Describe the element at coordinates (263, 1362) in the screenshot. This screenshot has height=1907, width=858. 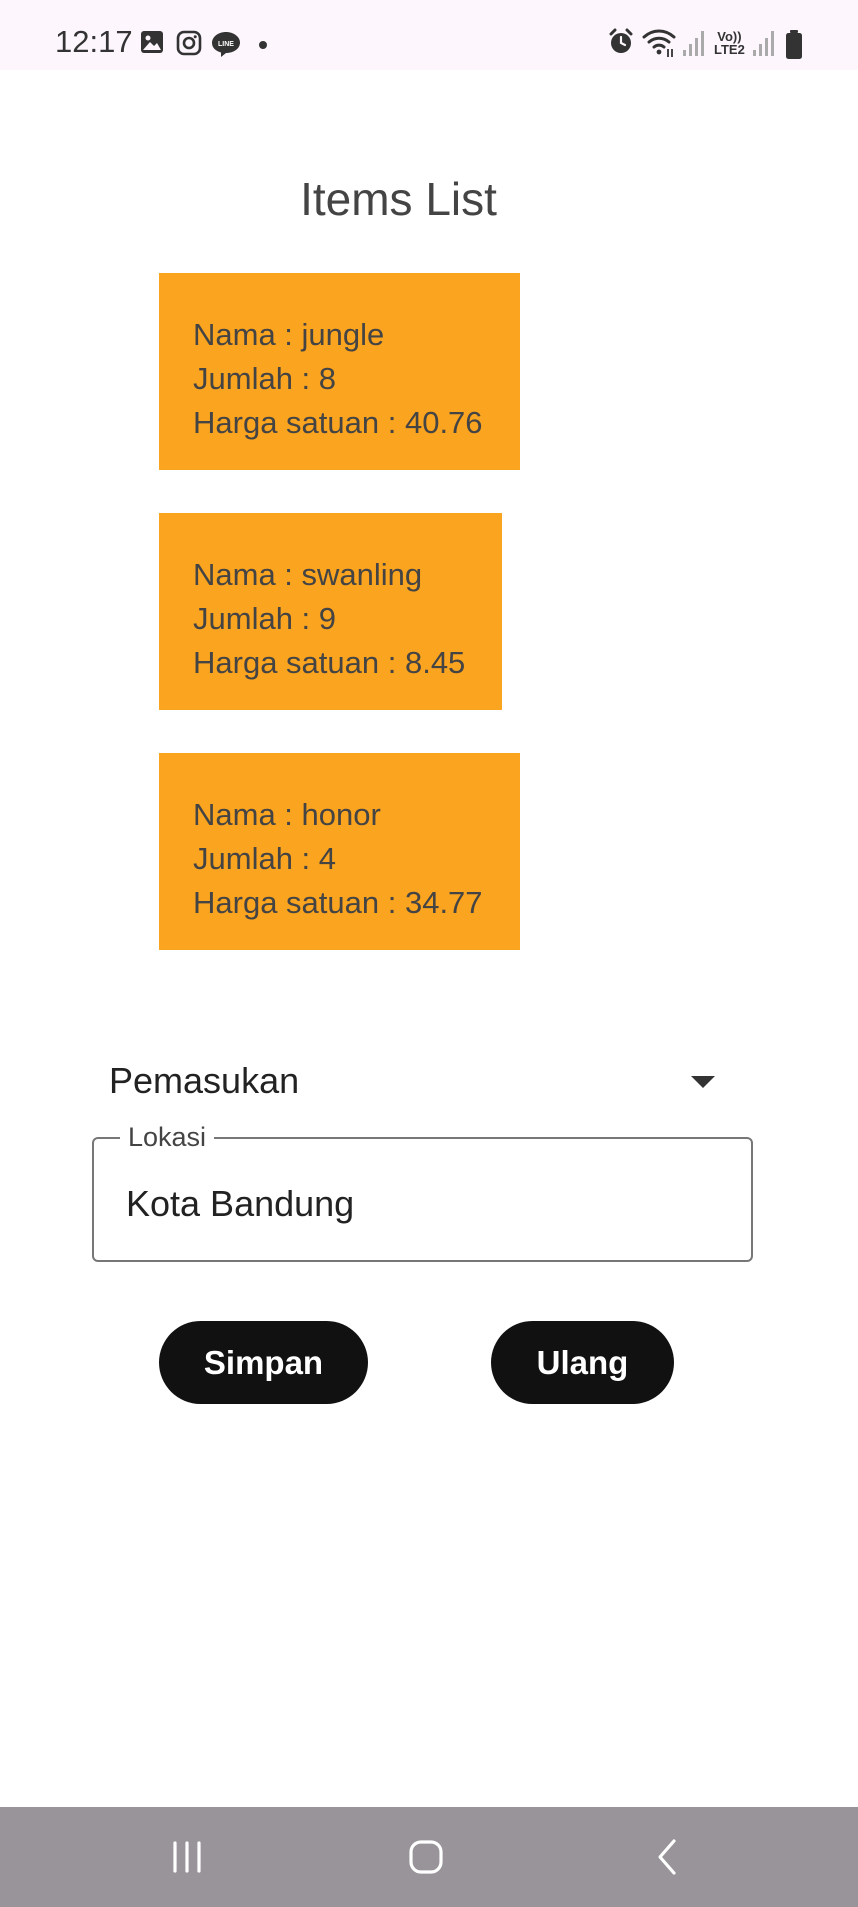
I see `save-button: Simpan` at that location.